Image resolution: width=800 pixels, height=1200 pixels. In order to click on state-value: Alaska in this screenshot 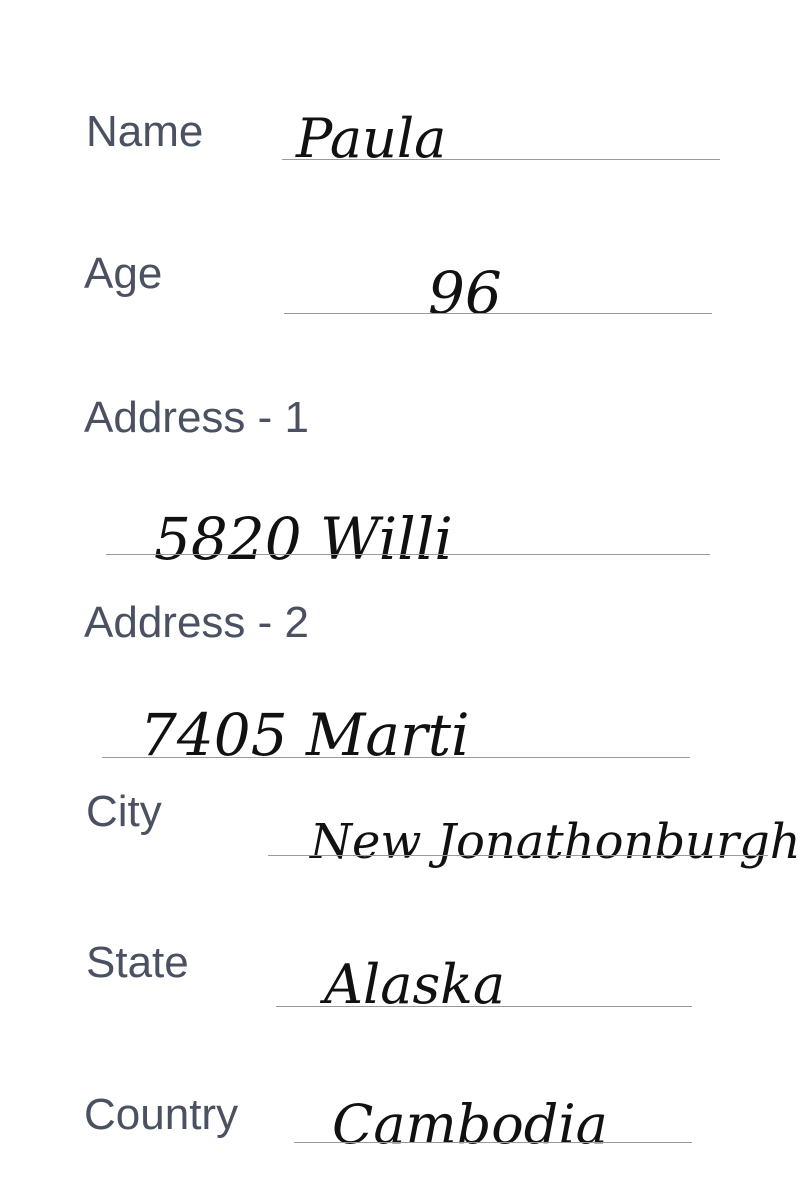, I will do `click(414, 985)`.